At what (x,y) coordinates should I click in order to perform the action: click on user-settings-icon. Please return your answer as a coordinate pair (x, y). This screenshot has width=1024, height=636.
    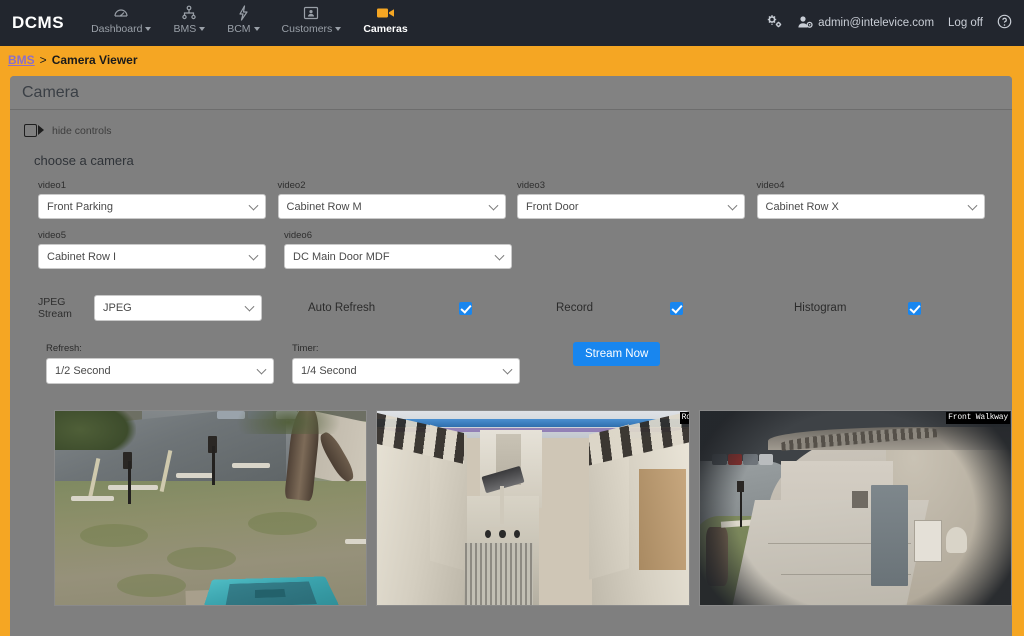
    Looking at the image, I should click on (805, 23).